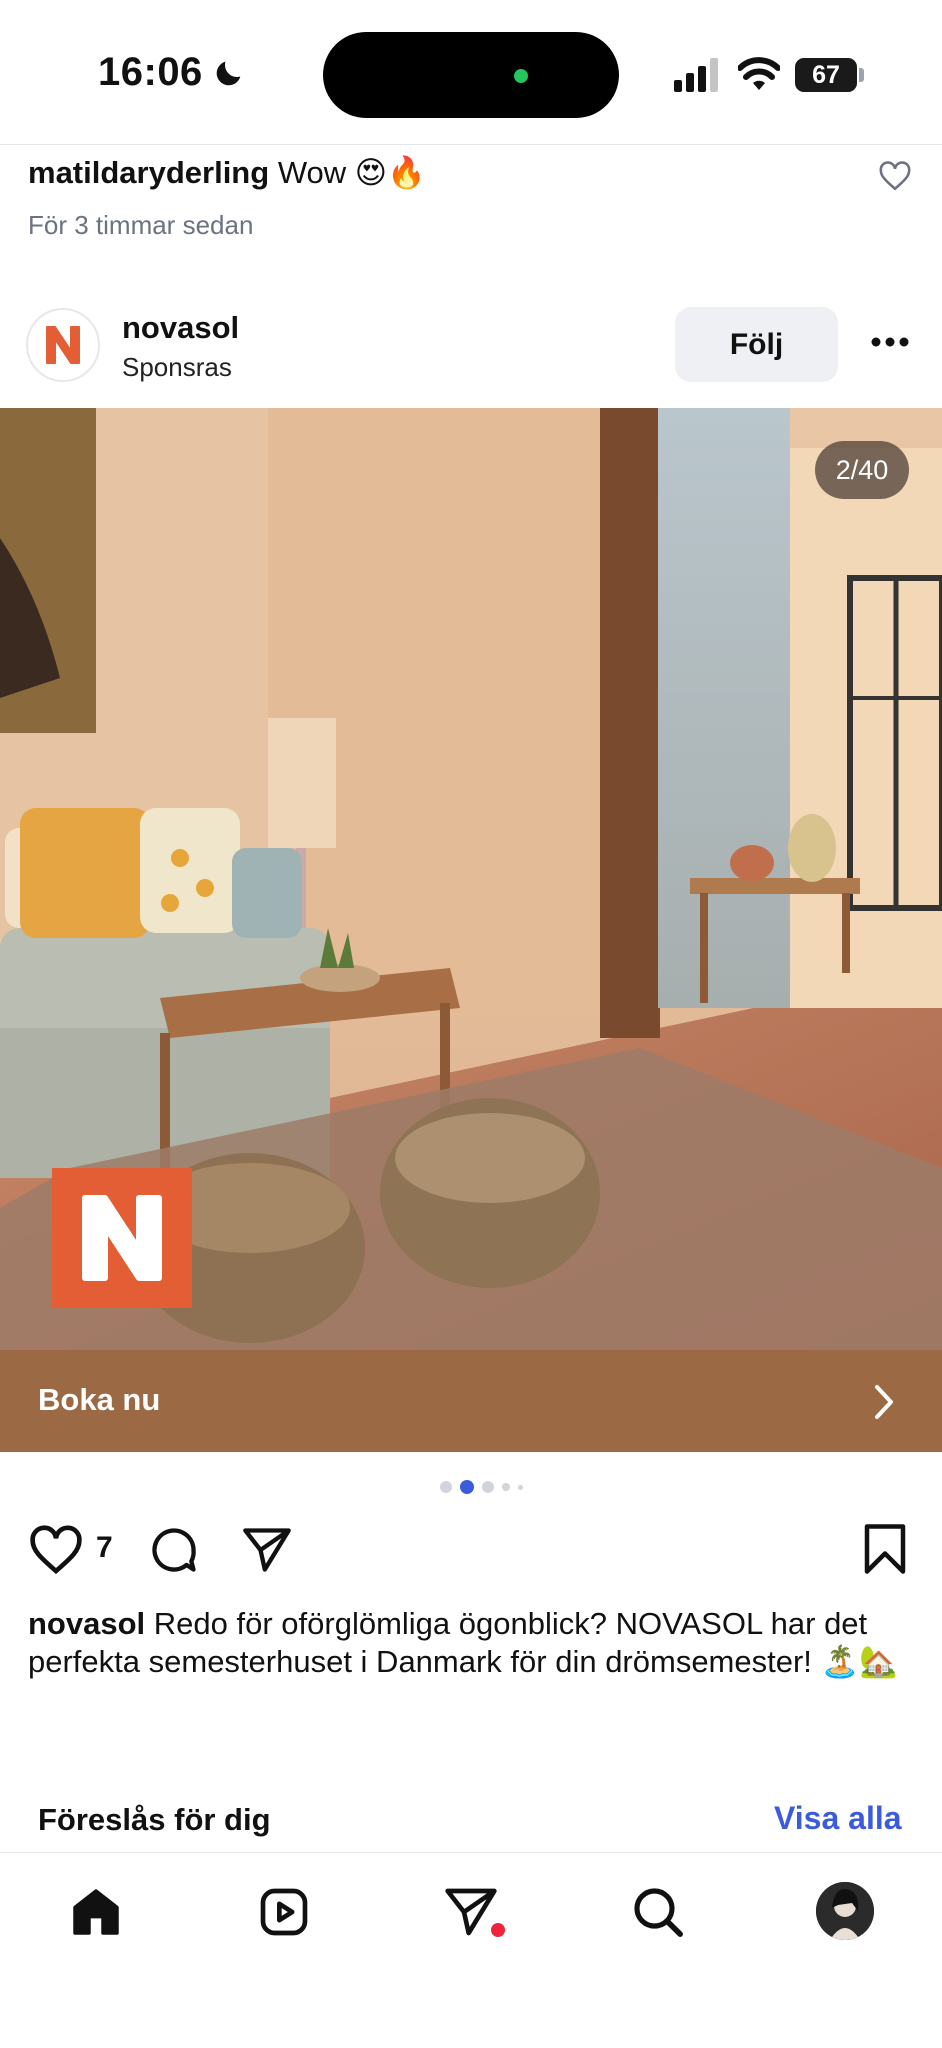  What do you see at coordinates (885, 1549) in the screenshot?
I see `bookmark-icon` at bounding box center [885, 1549].